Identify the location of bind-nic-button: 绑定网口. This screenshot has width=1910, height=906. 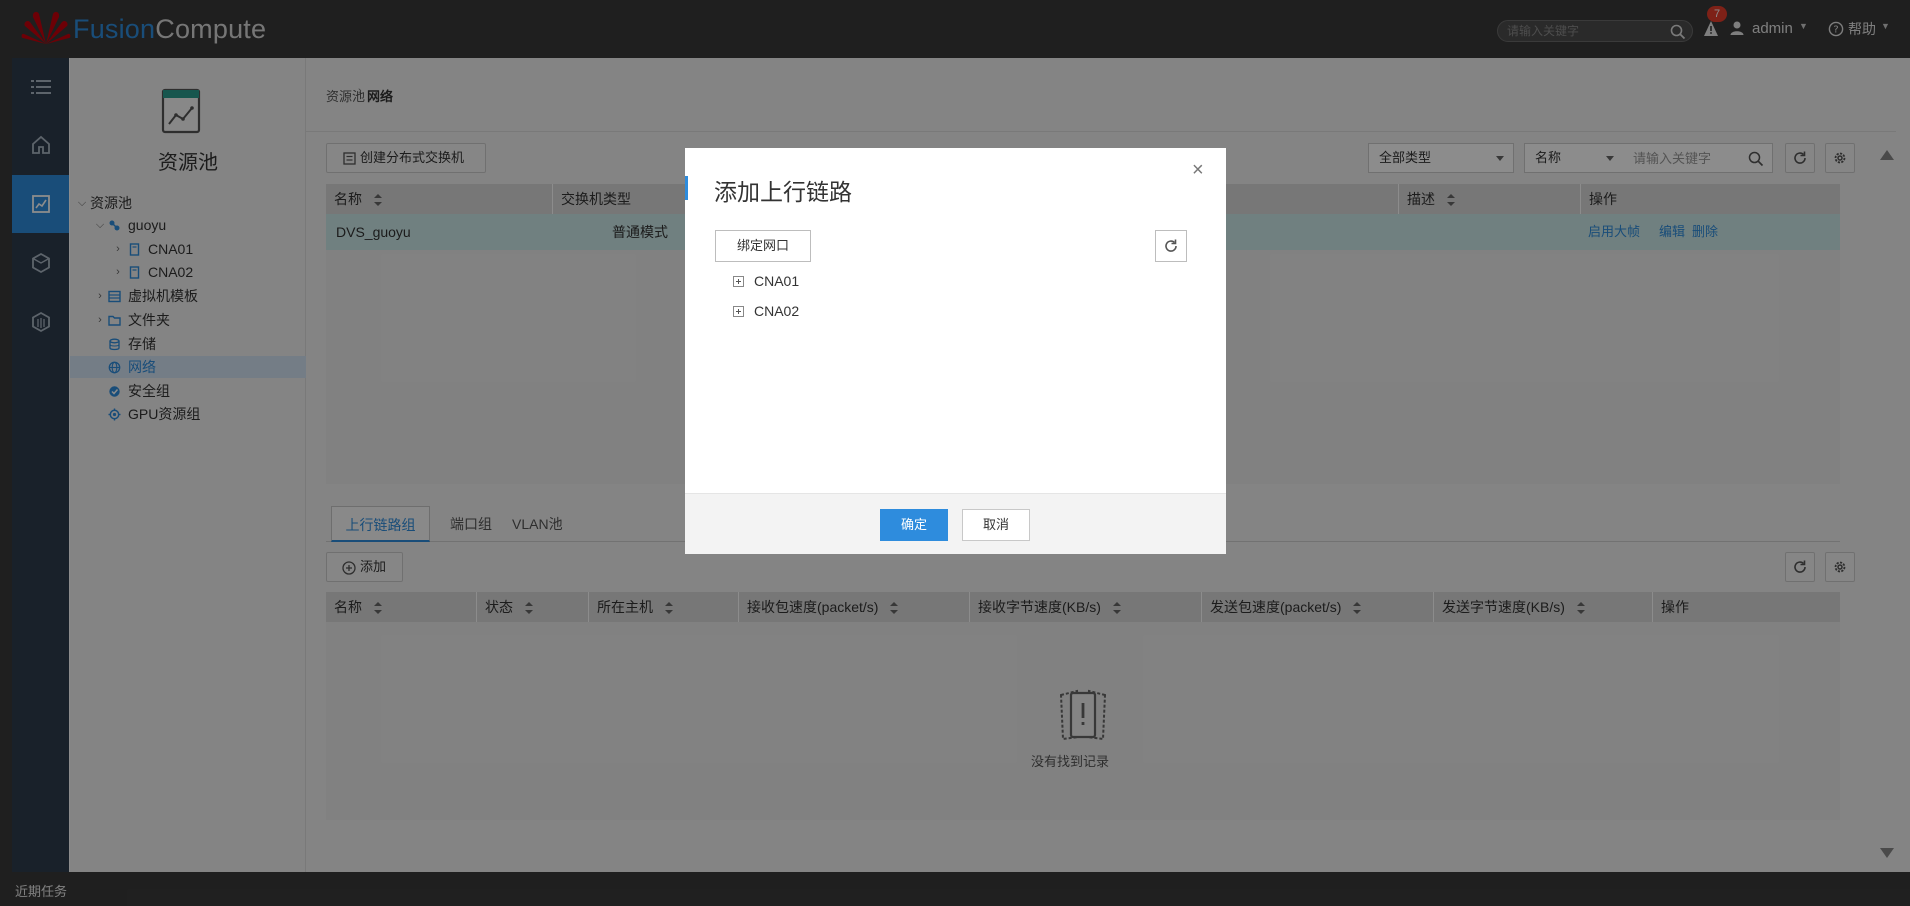
(763, 246).